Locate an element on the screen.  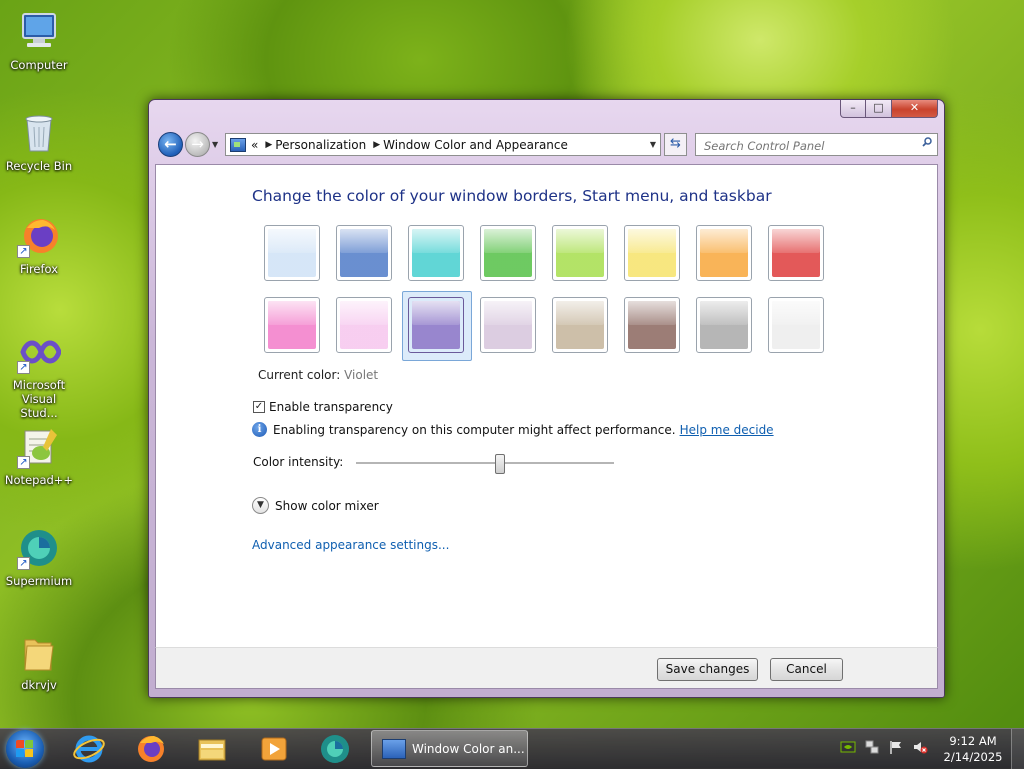
color-swatch-sky is located at coordinates (292, 253).